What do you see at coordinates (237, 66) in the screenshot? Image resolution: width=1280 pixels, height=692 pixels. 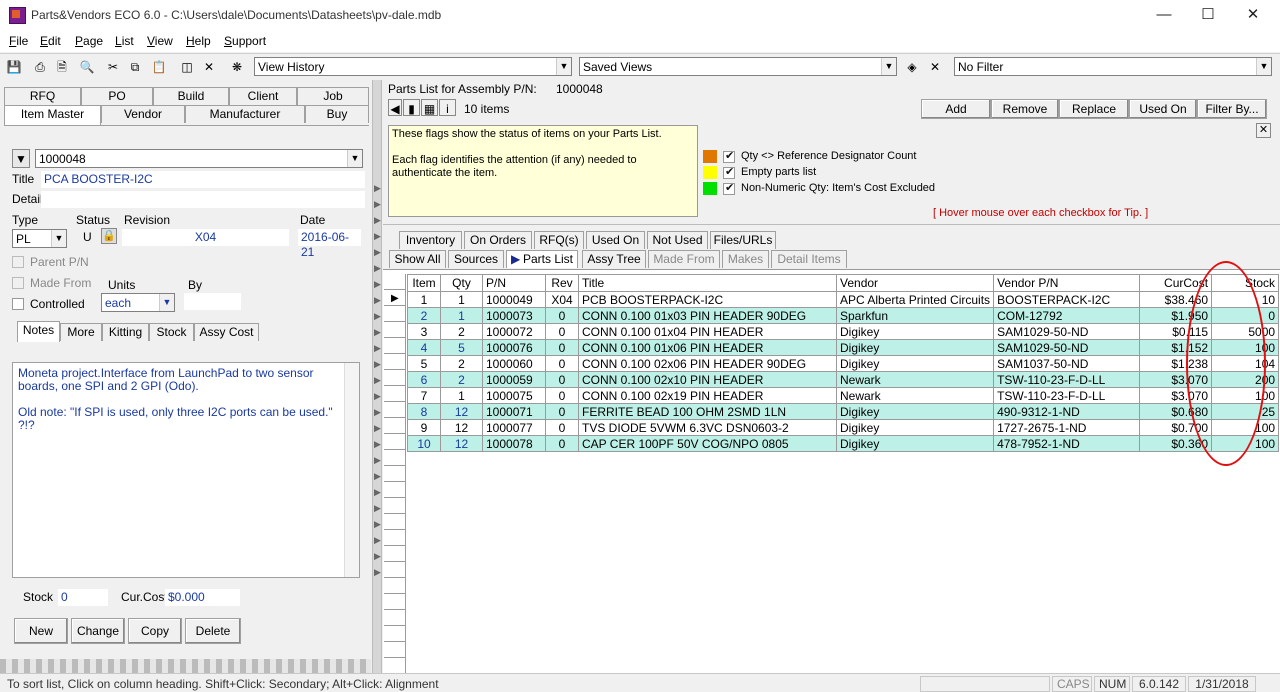 I see `settings-icon: ❋` at bounding box center [237, 66].